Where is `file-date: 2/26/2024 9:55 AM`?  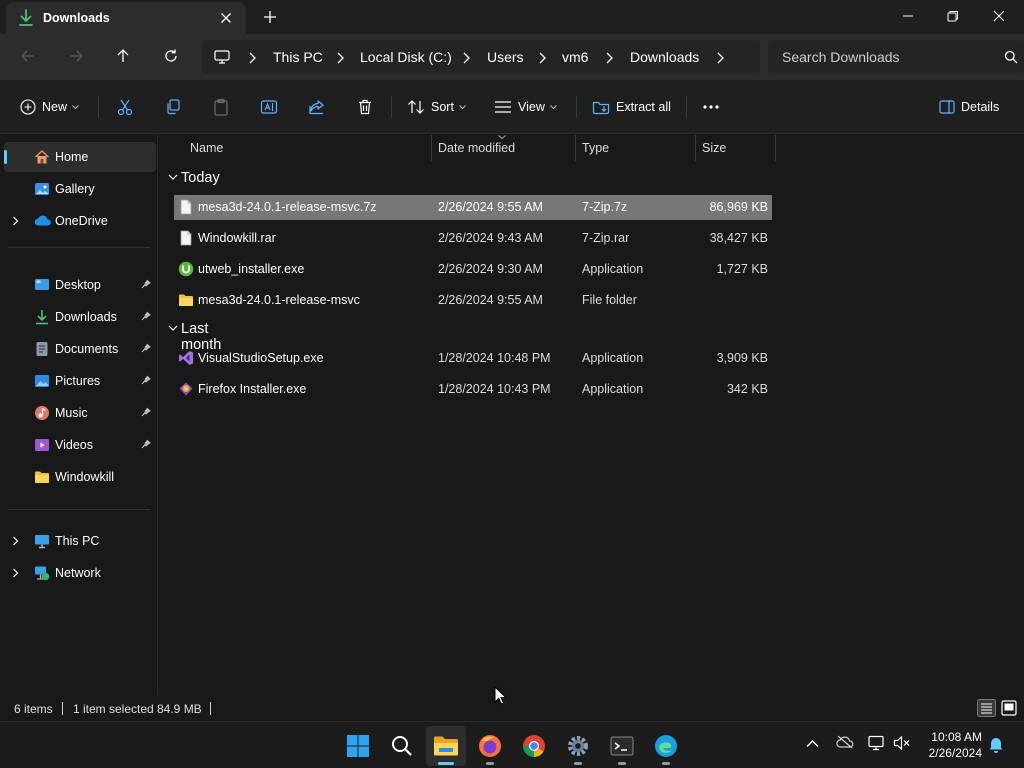 file-date: 2/26/2024 9:55 AM is located at coordinates (490, 207).